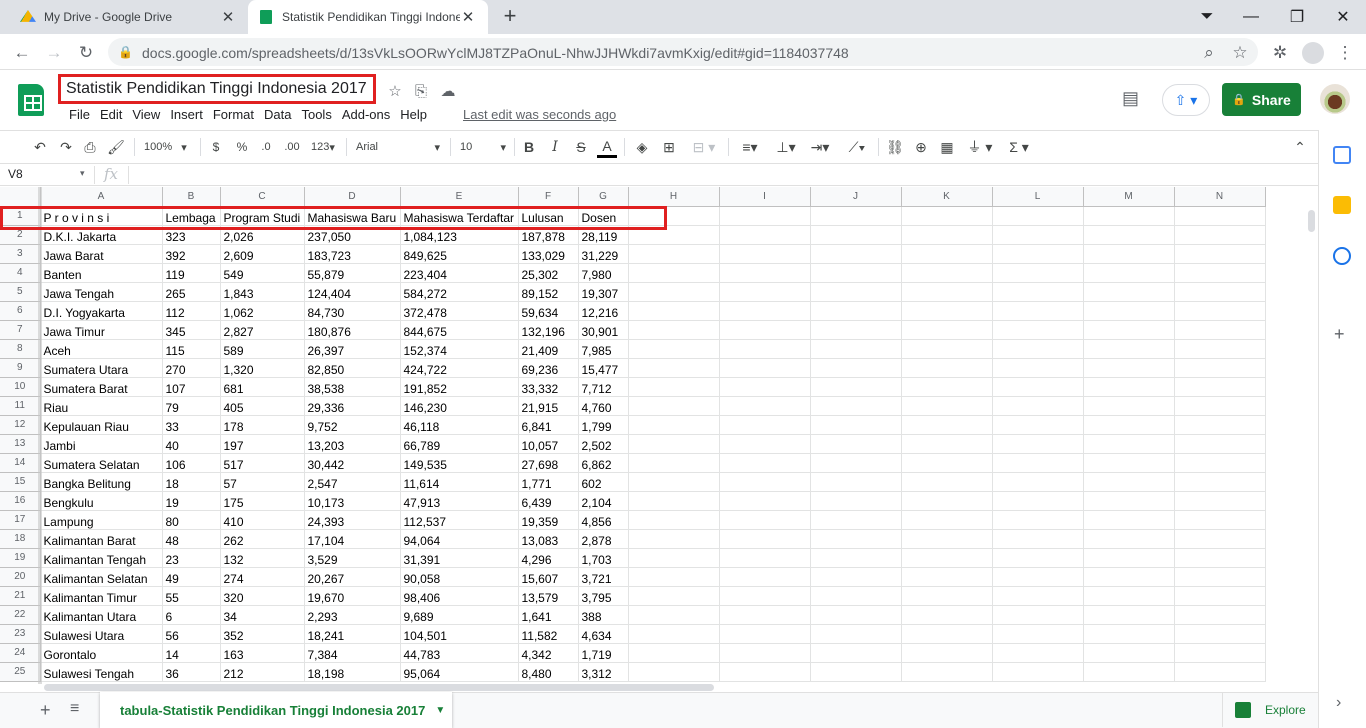  I want to click on cell: 21,409, so click(548, 349).